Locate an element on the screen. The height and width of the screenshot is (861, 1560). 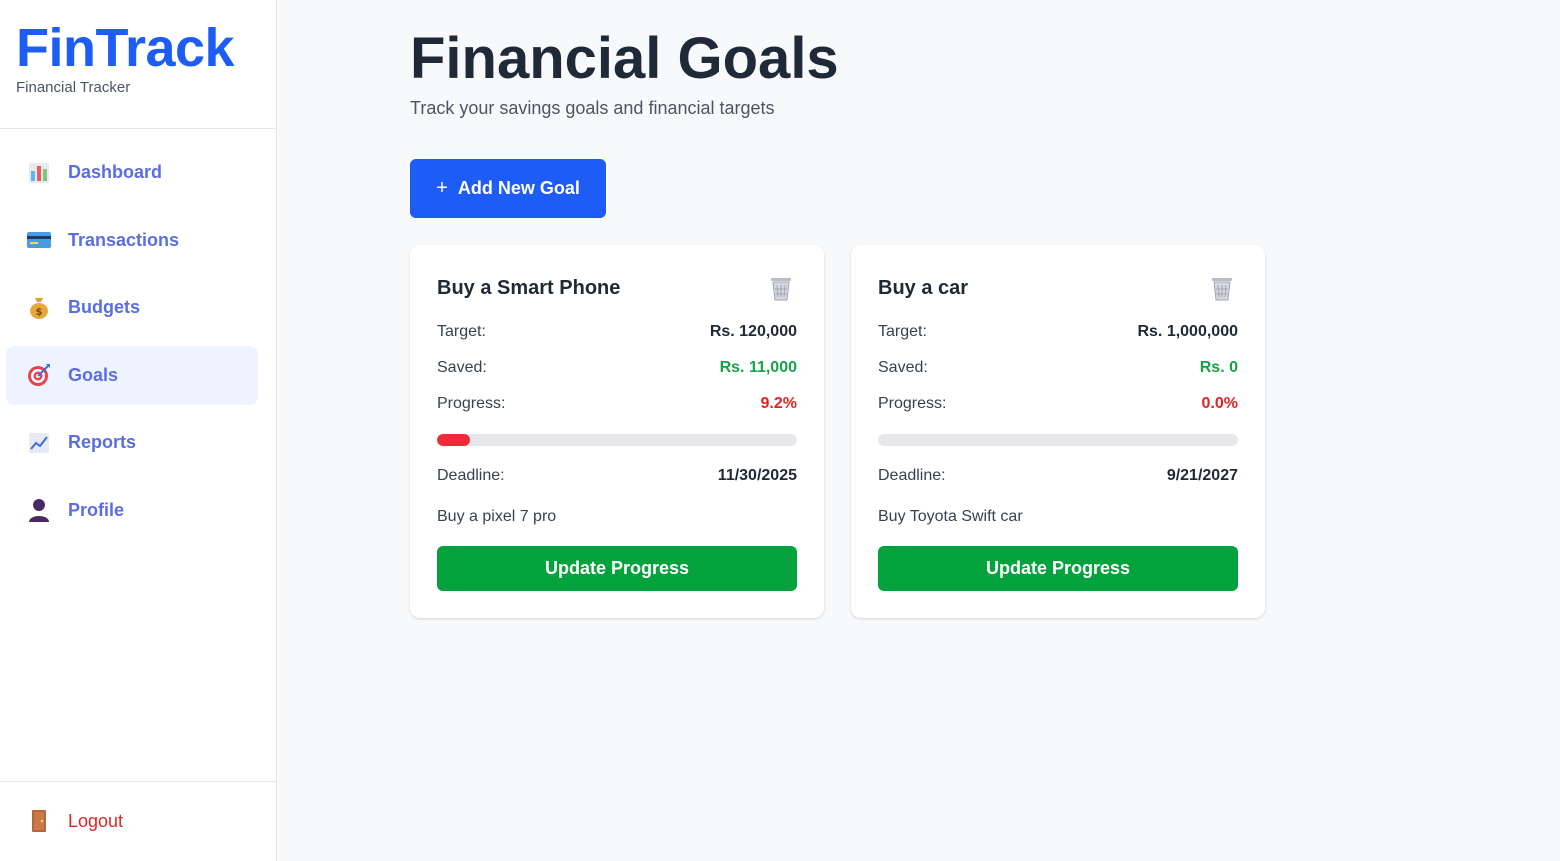
deadline-row: Deadline: 9/21/2027 is located at coordinates (1058, 476).